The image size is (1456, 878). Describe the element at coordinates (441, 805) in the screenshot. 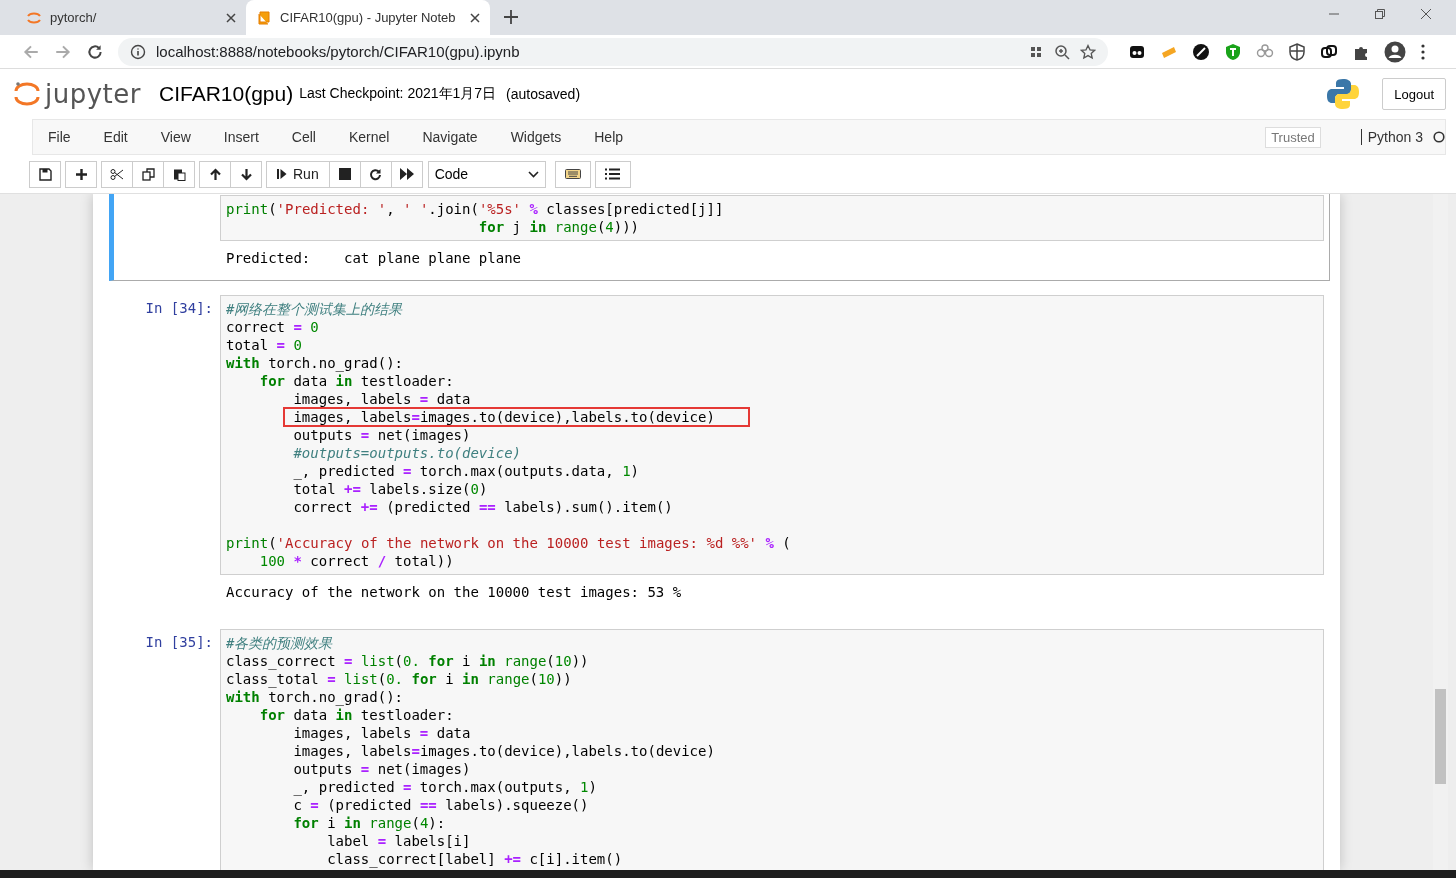

I see `code-line: c = (predicted == labels).squeeze()` at that location.